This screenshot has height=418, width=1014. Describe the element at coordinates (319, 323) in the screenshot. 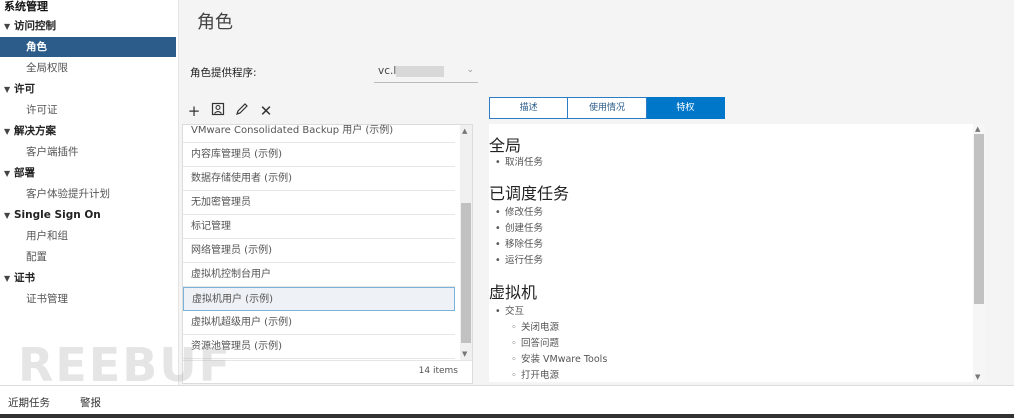

I see `list-item: 虚拟机超级用户 (示例)` at that location.